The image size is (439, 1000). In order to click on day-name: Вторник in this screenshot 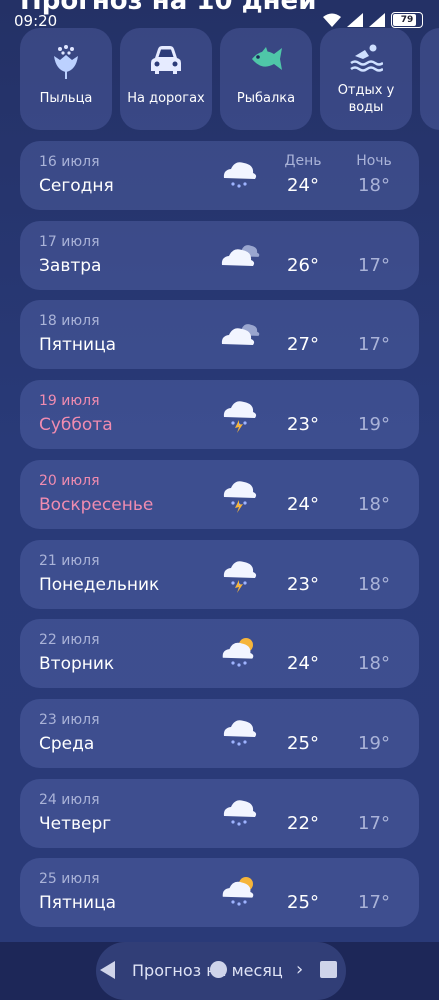, I will do `click(77, 664)`.